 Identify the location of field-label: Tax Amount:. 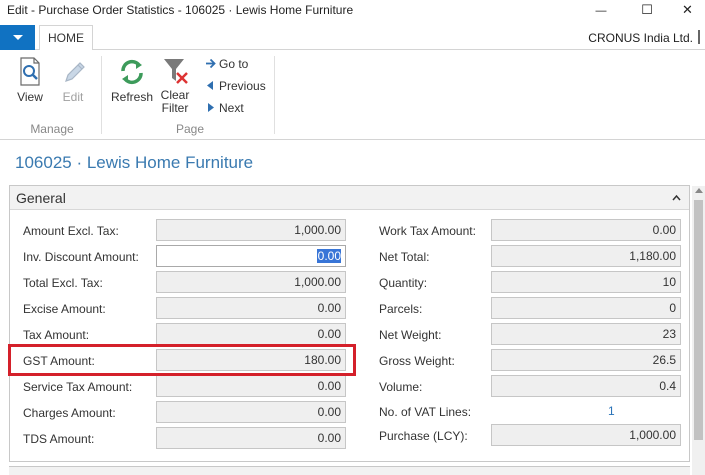
(56, 335).